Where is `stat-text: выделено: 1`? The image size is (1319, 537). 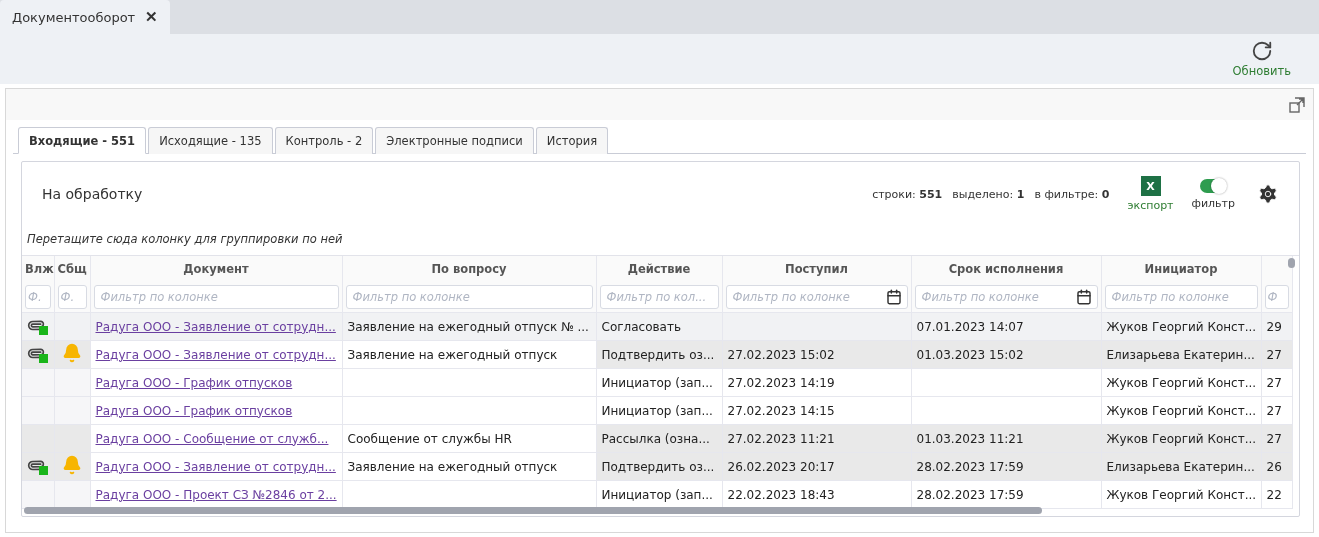
stat-text: выделено: 1 is located at coordinates (988, 194).